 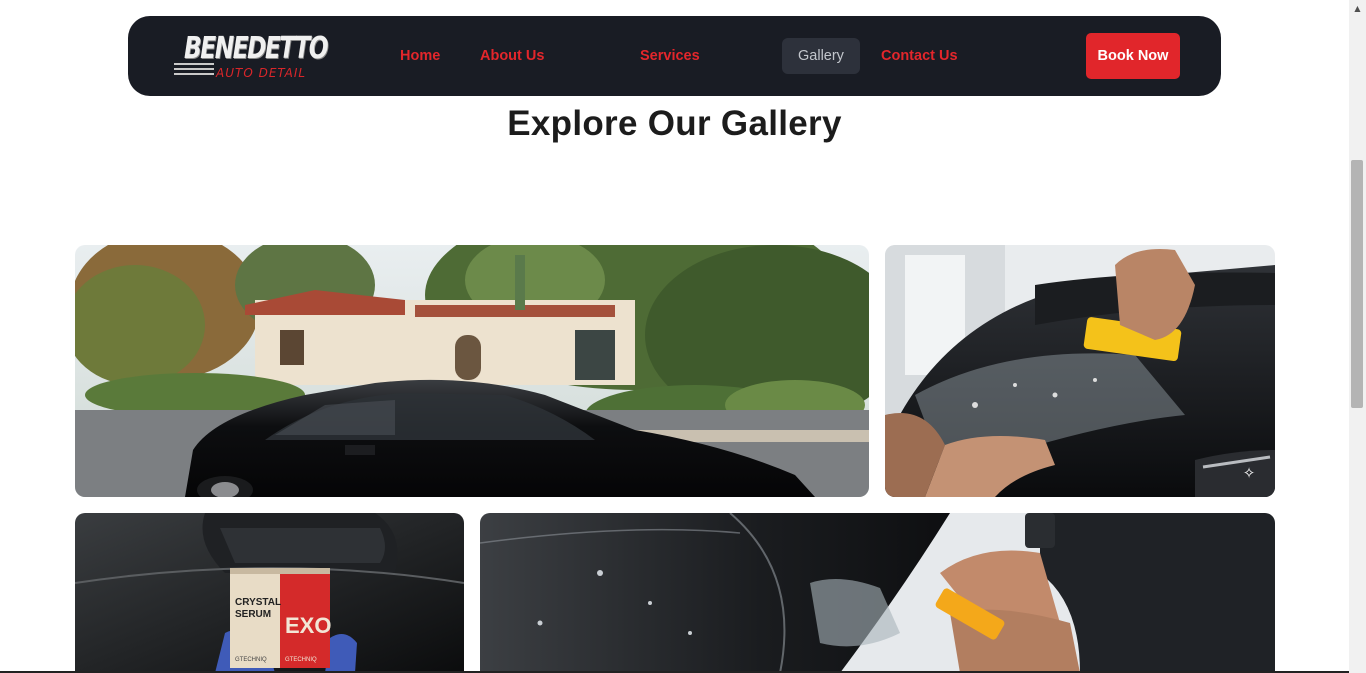 I want to click on brand-tagline: AUTO DETAIL, so click(x=261, y=73).